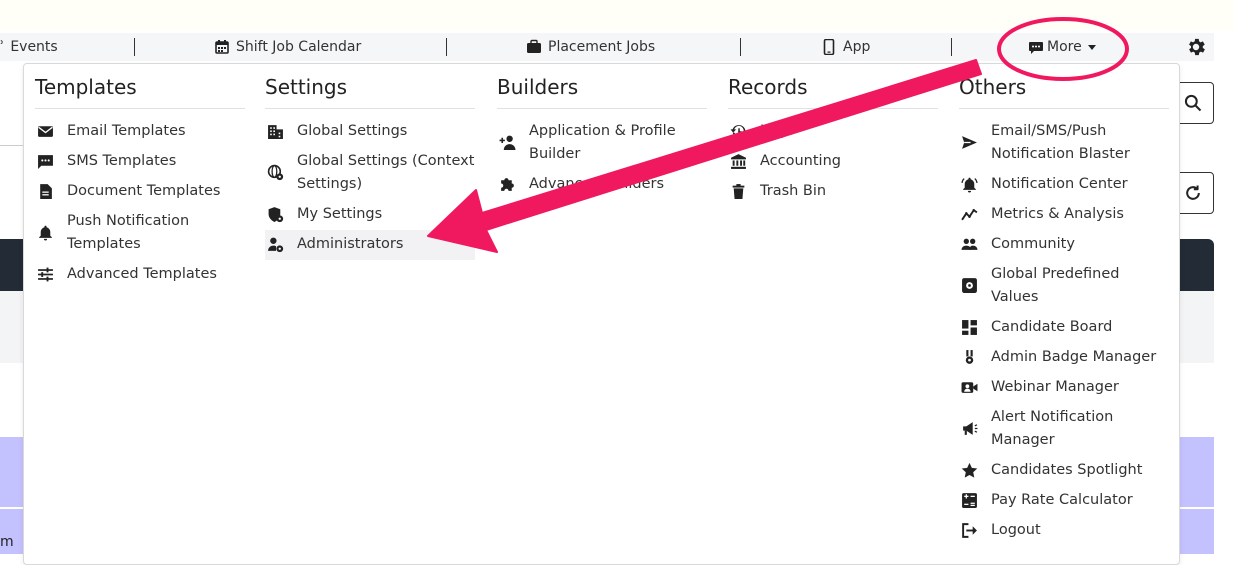 The width and height of the screenshot is (1234, 565). What do you see at coordinates (386, 172) in the screenshot?
I see `menu-item-label: Global Settings (Context Settings)` at bounding box center [386, 172].